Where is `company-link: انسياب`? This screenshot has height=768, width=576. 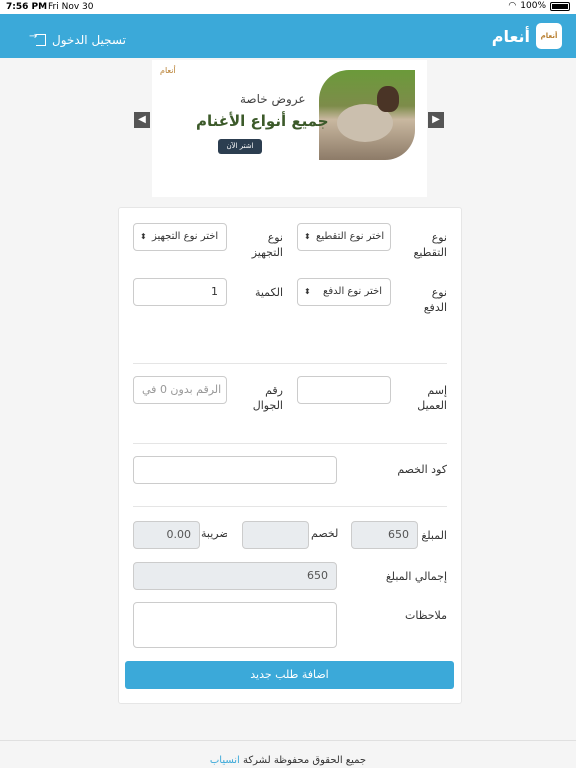 company-link: انسياب is located at coordinates (225, 760).